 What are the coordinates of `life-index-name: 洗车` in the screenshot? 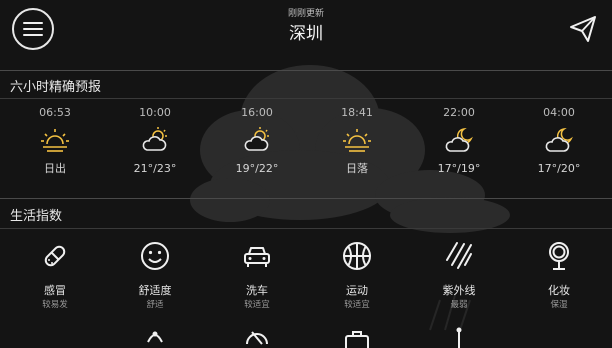 It's located at (257, 290).